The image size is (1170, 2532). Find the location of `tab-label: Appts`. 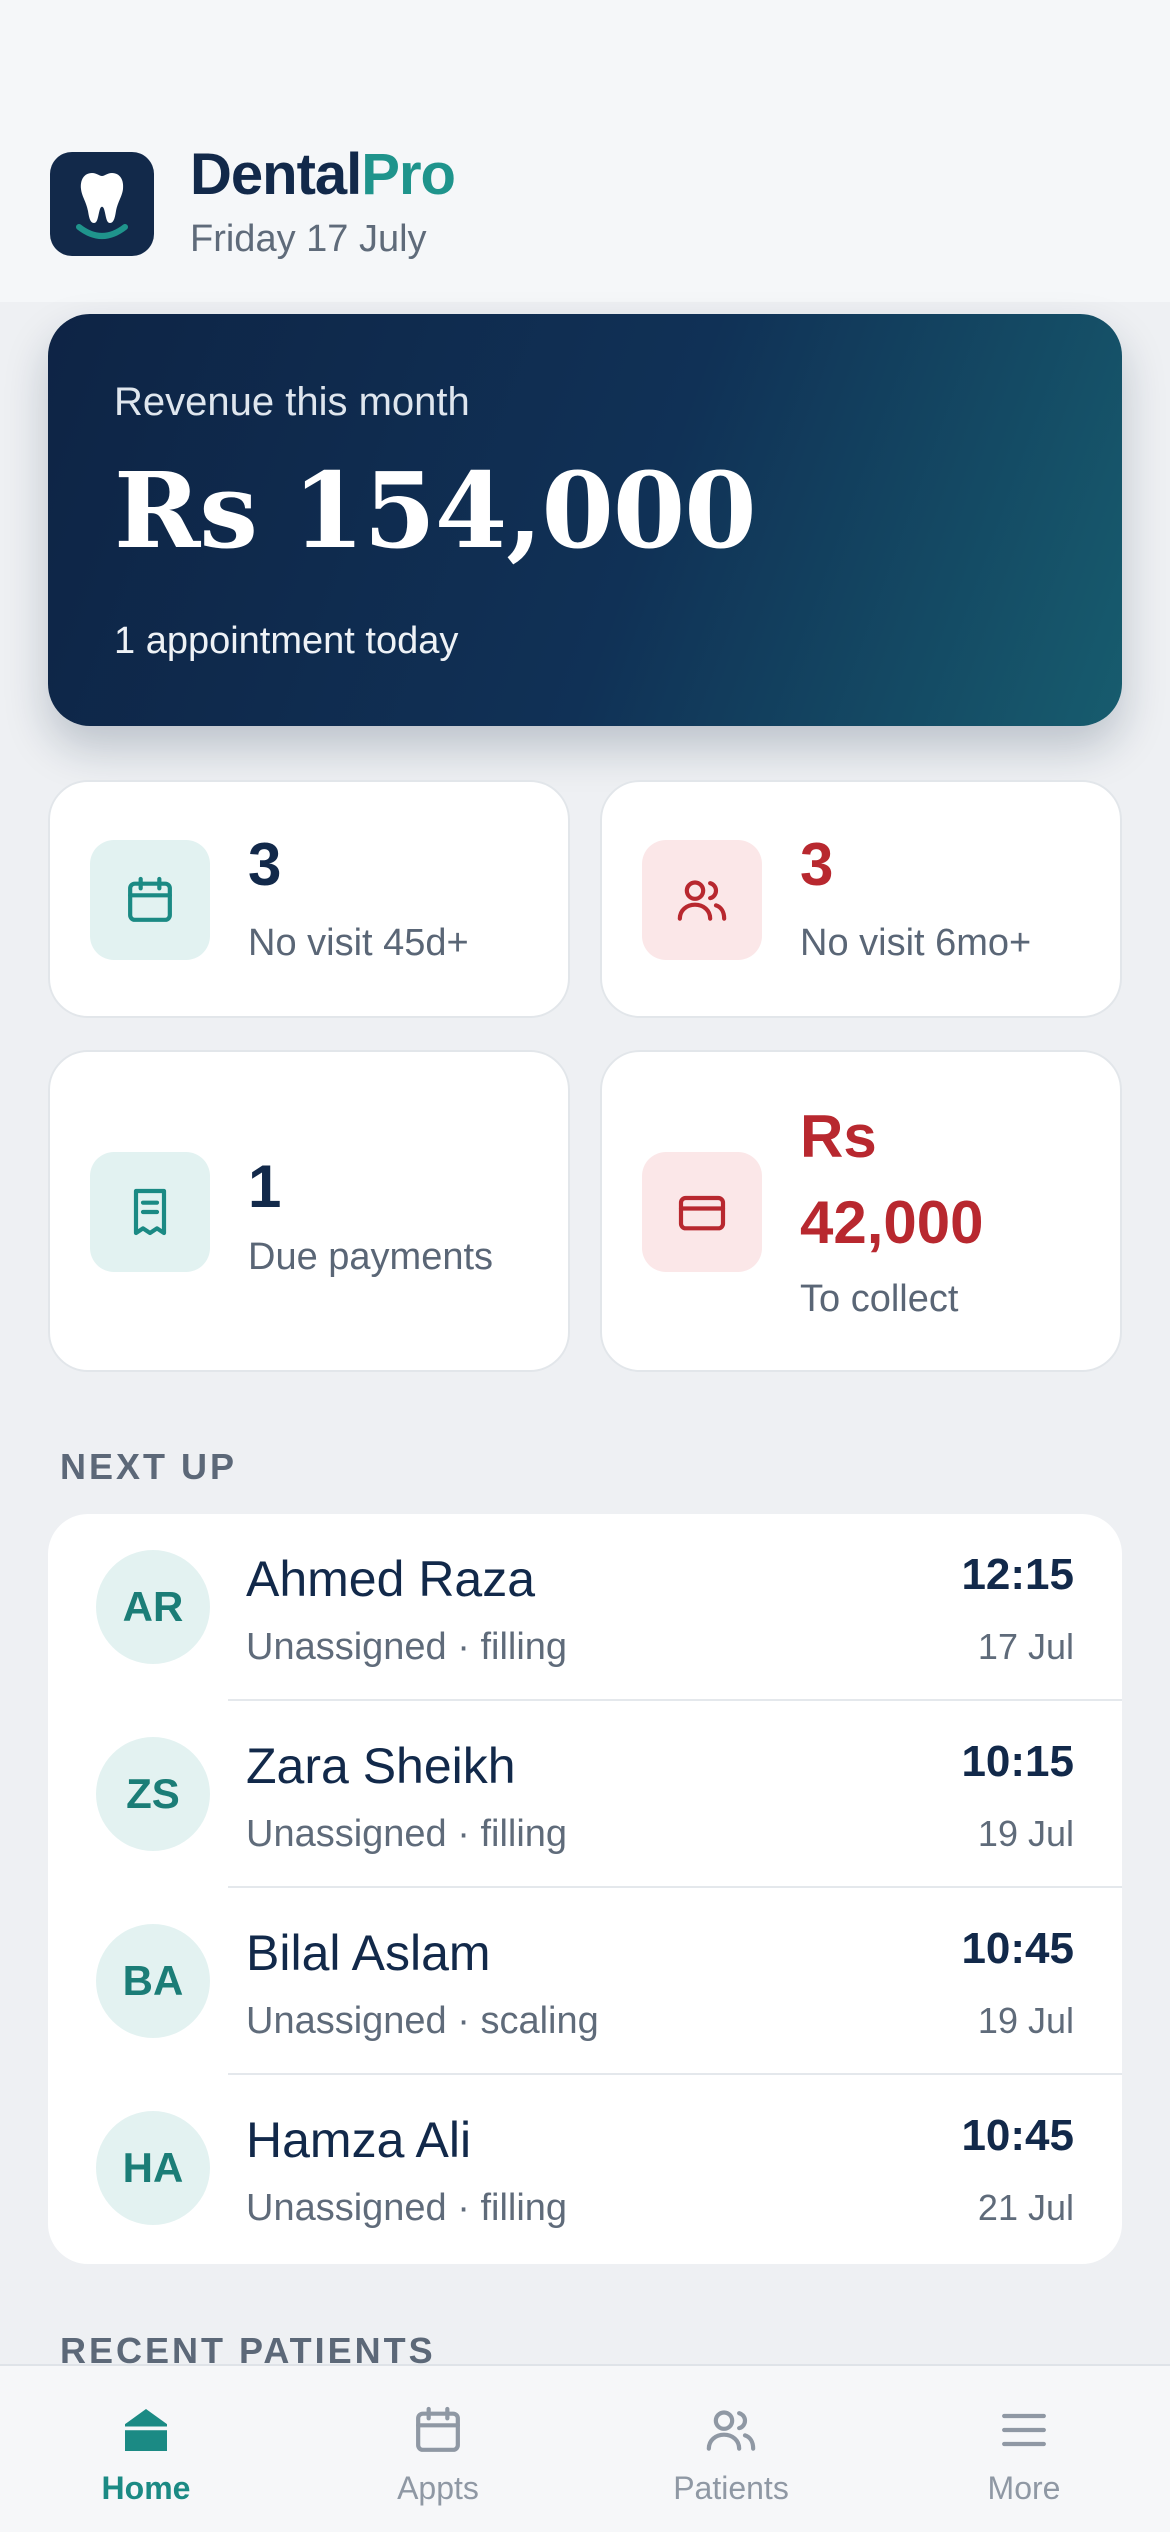

tab-label: Appts is located at coordinates (438, 2488).